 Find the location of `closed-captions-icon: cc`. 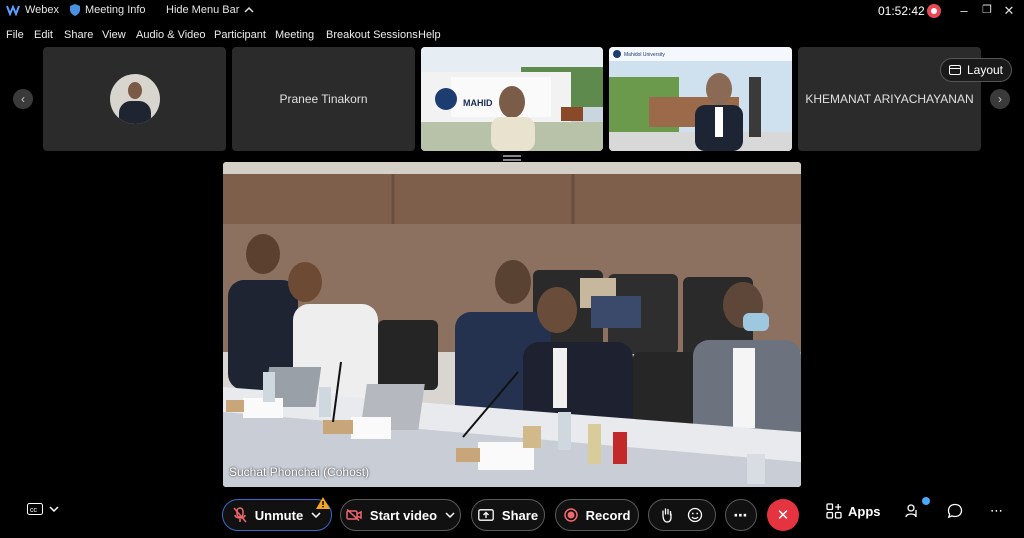

closed-captions-icon: cc is located at coordinates (35, 509).